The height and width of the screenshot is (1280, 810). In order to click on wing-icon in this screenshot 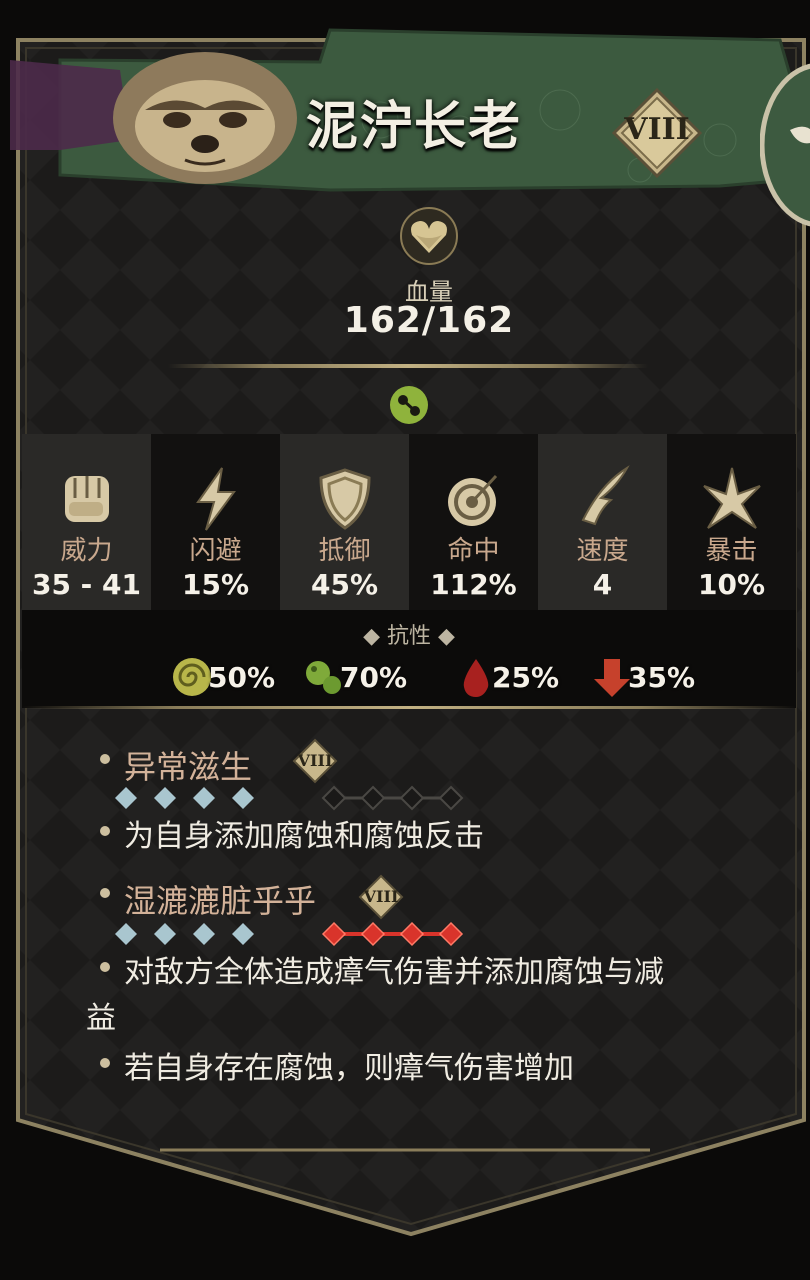, I will do `click(605, 495)`.